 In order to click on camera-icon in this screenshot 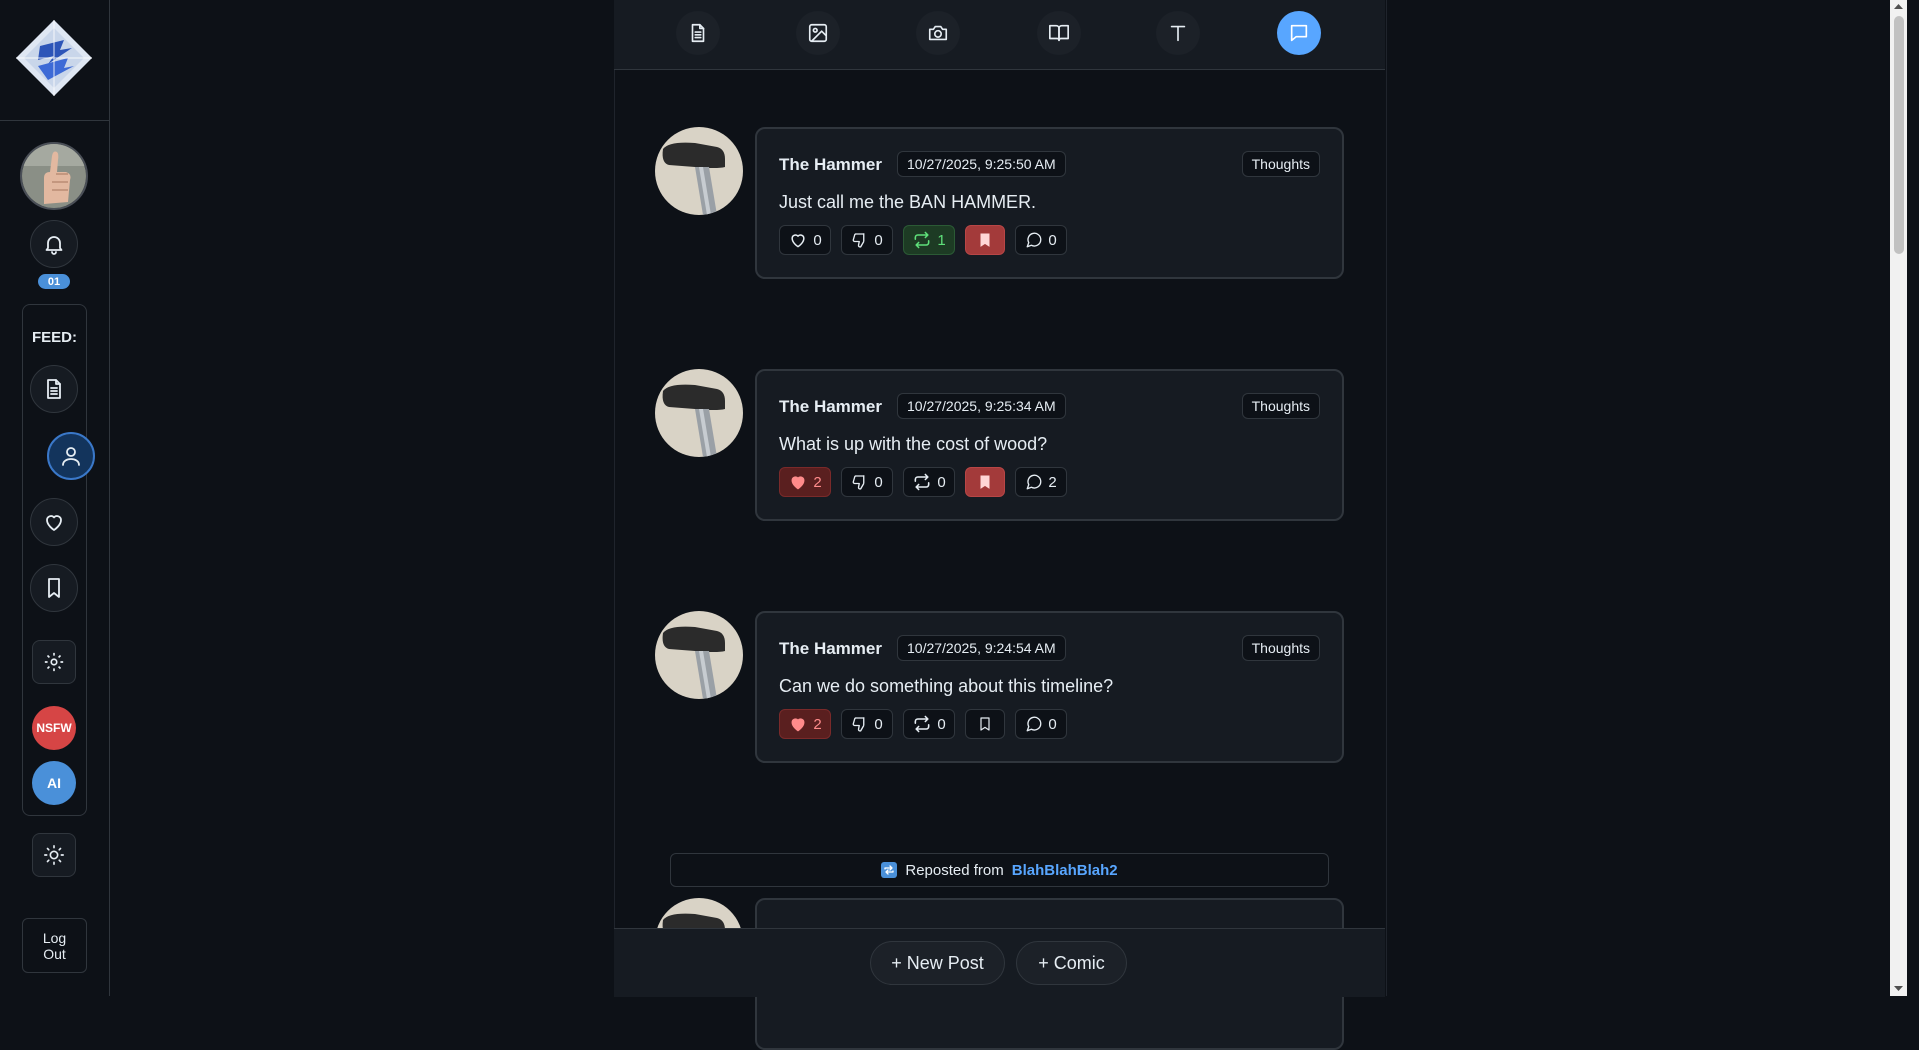, I will do `click(938, 33)`.